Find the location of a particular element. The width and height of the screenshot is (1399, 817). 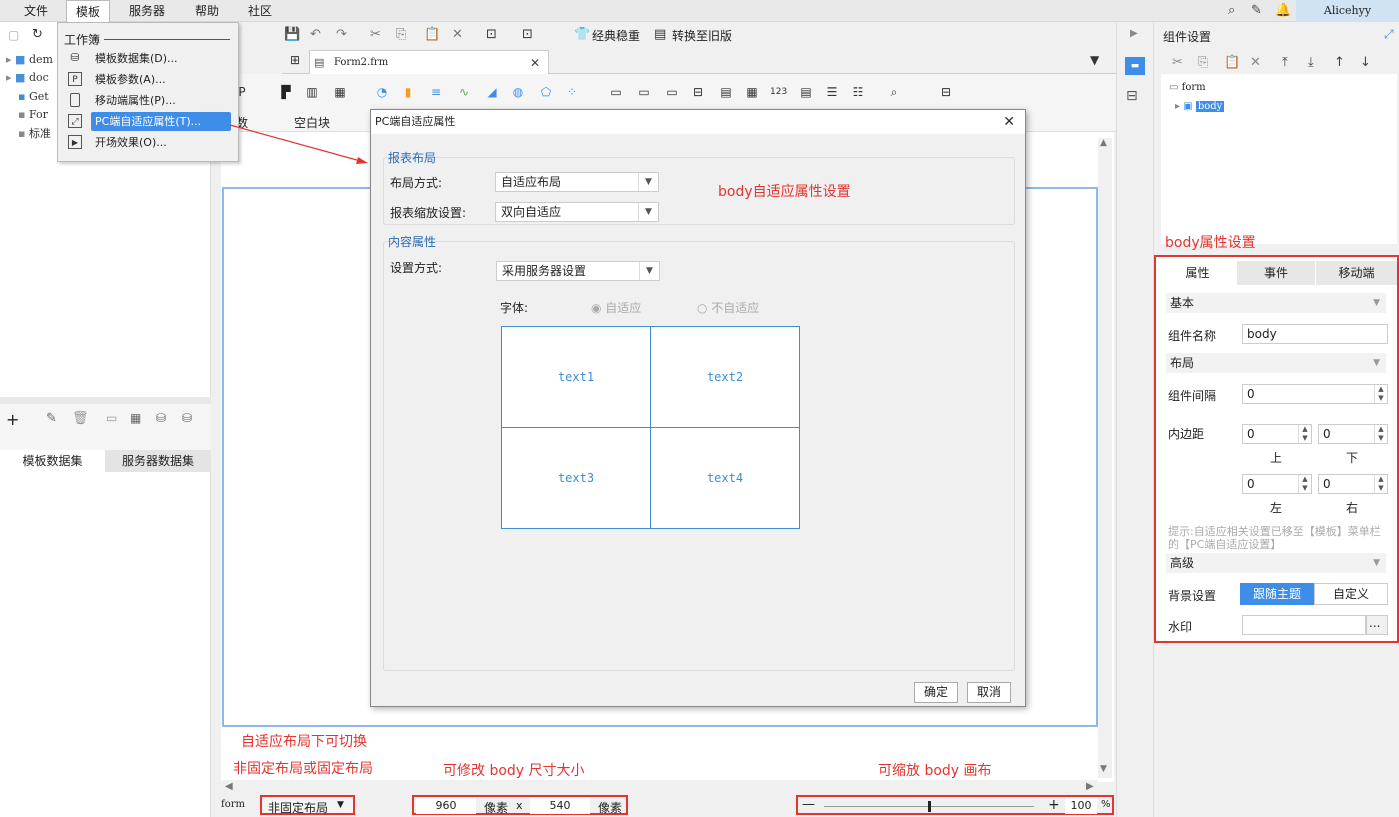

zoom-in-icon: + is located at coordinates (1054, 805).